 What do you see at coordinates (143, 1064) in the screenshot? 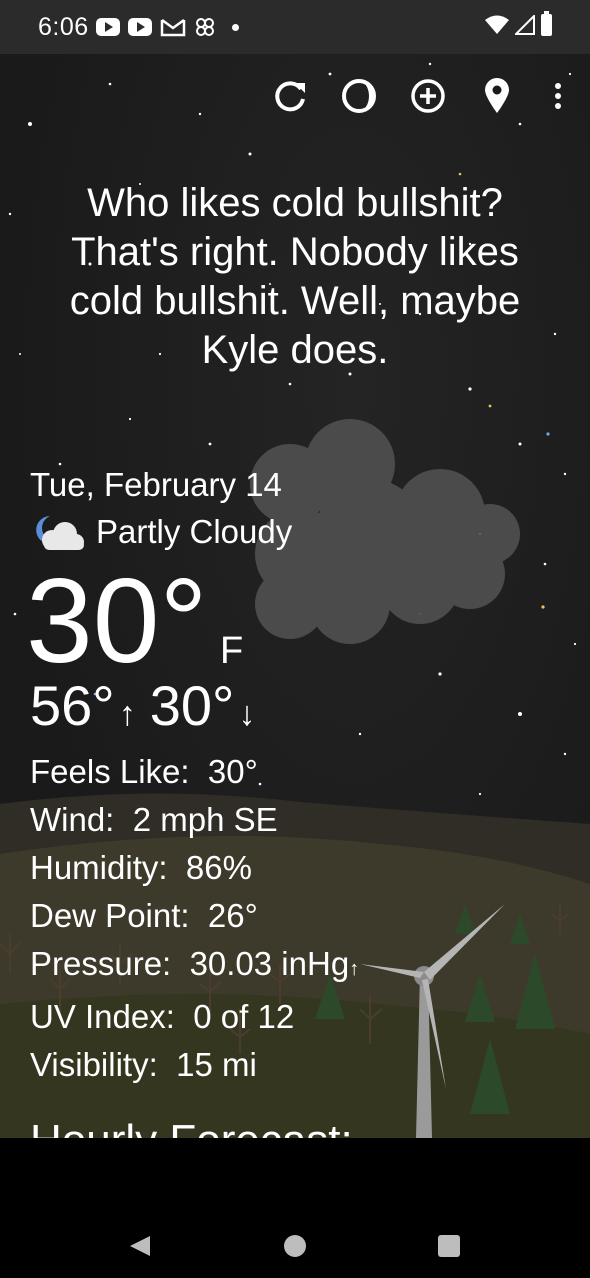
I see `detail-visibility: Visibility: 15 mi` at bounding box center [143, 1064].